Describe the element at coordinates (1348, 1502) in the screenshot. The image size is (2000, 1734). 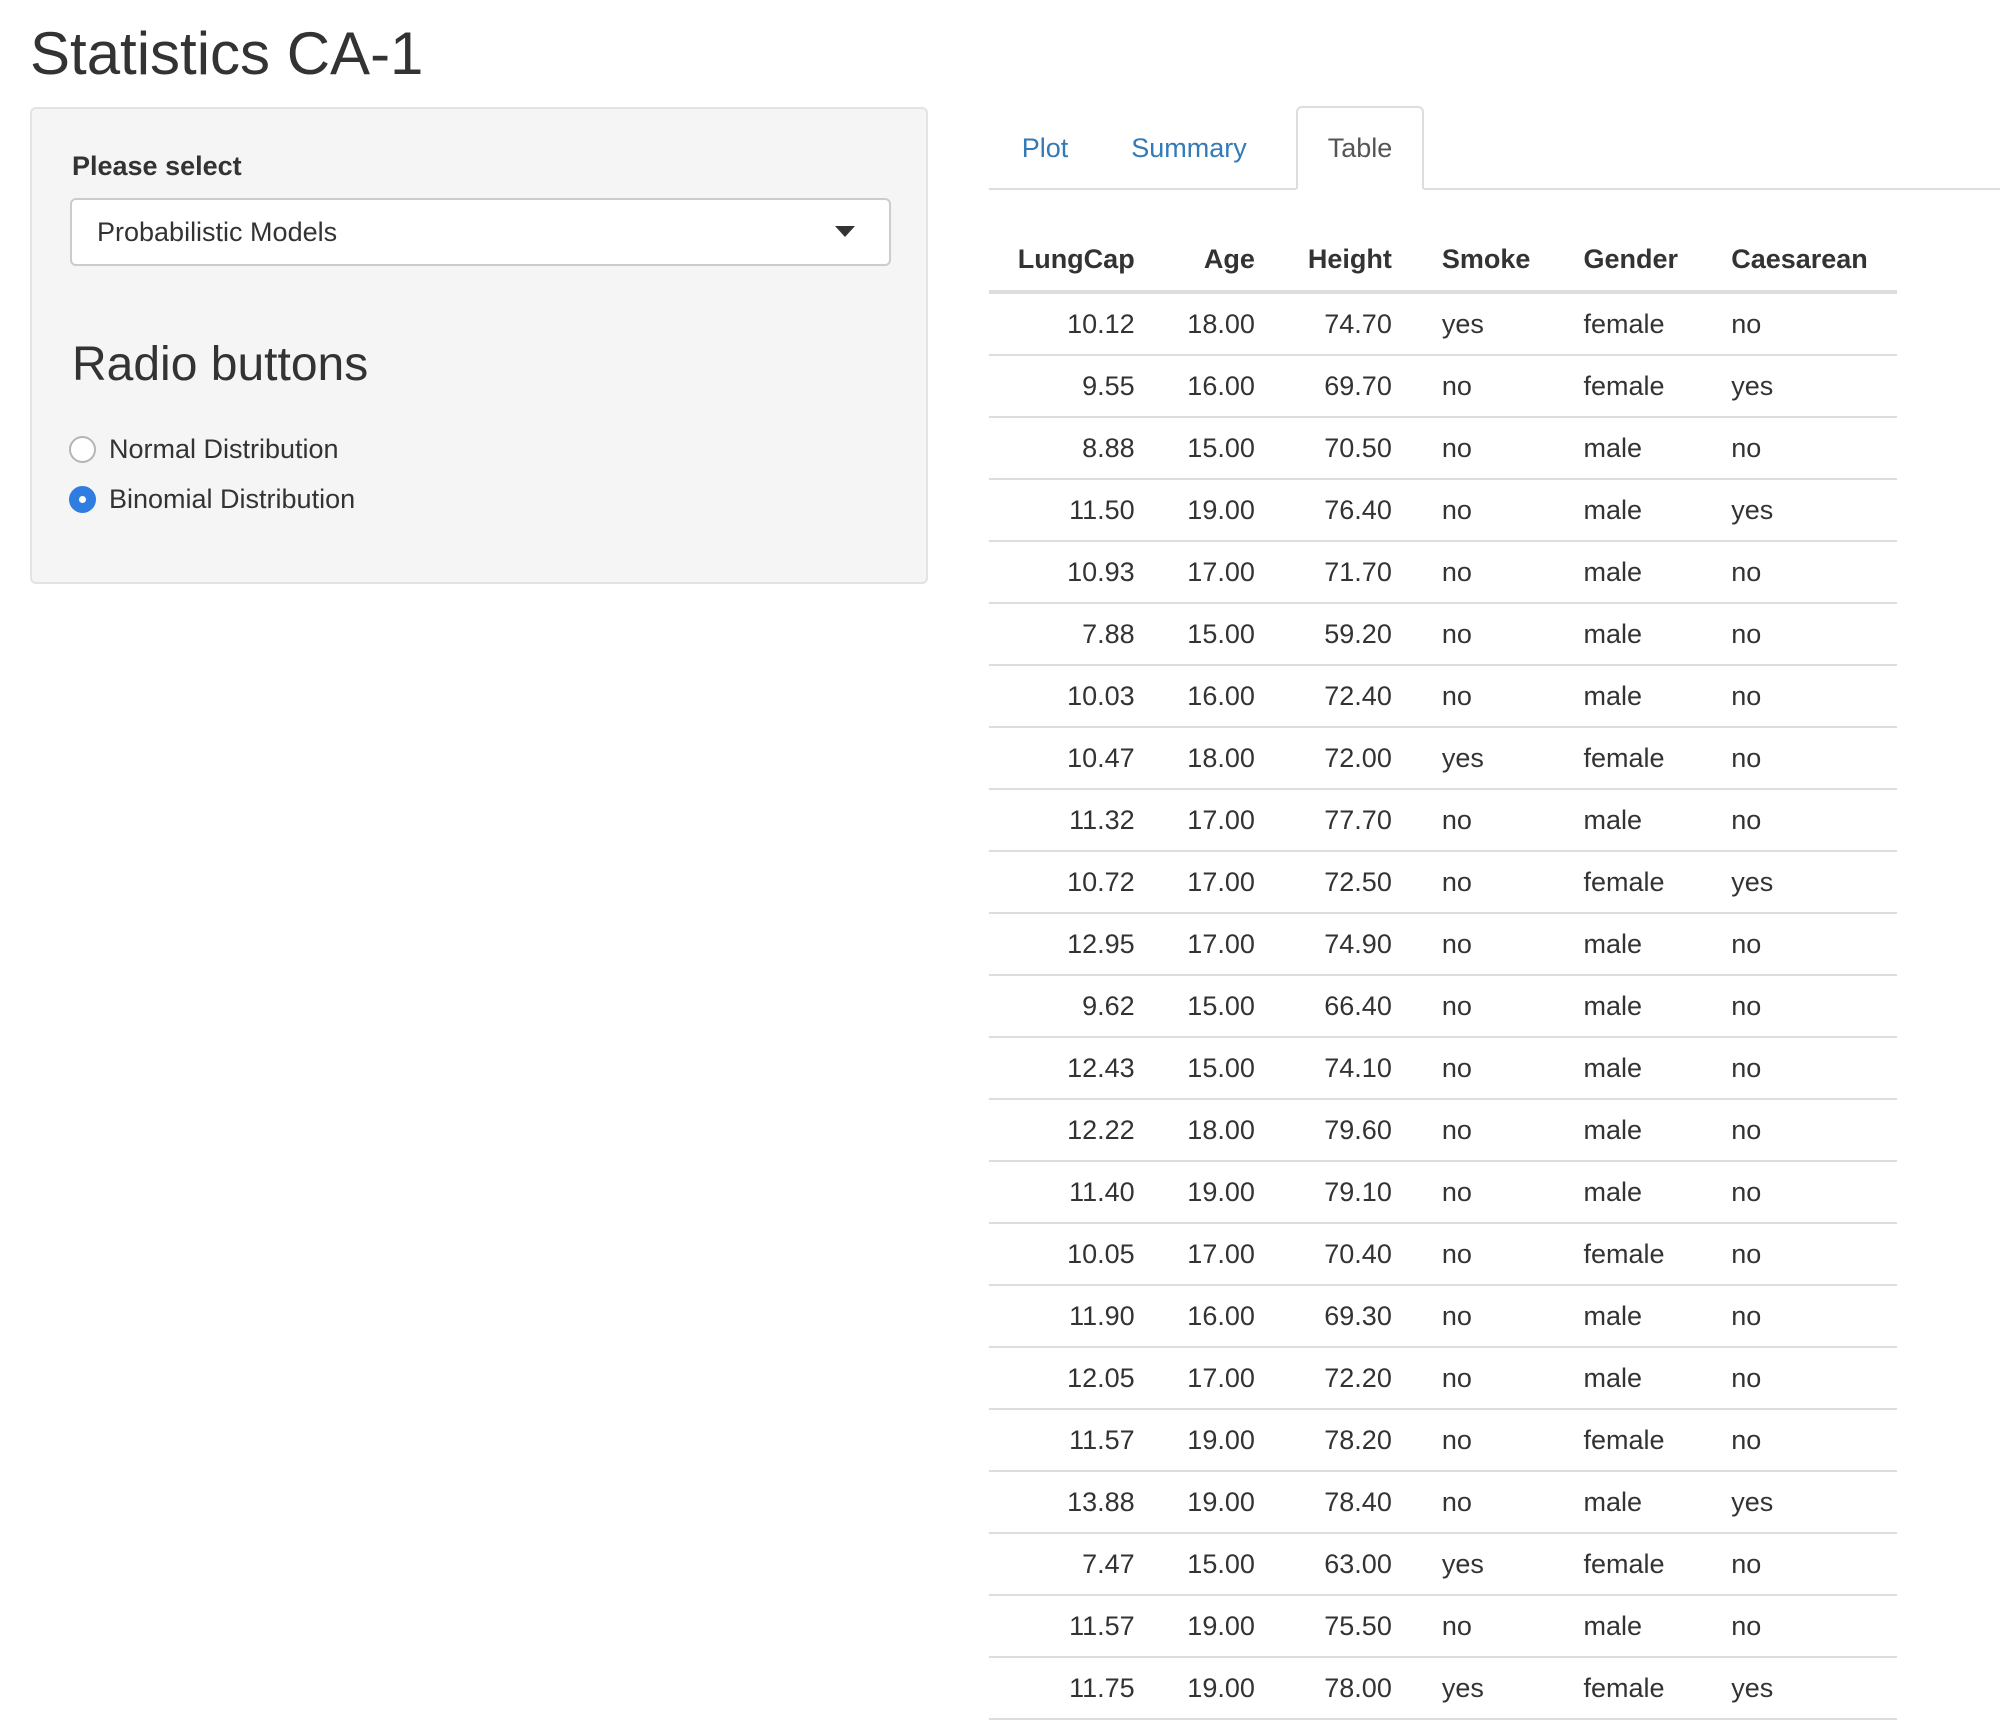
I see `cell-height: 78.40` at that location.